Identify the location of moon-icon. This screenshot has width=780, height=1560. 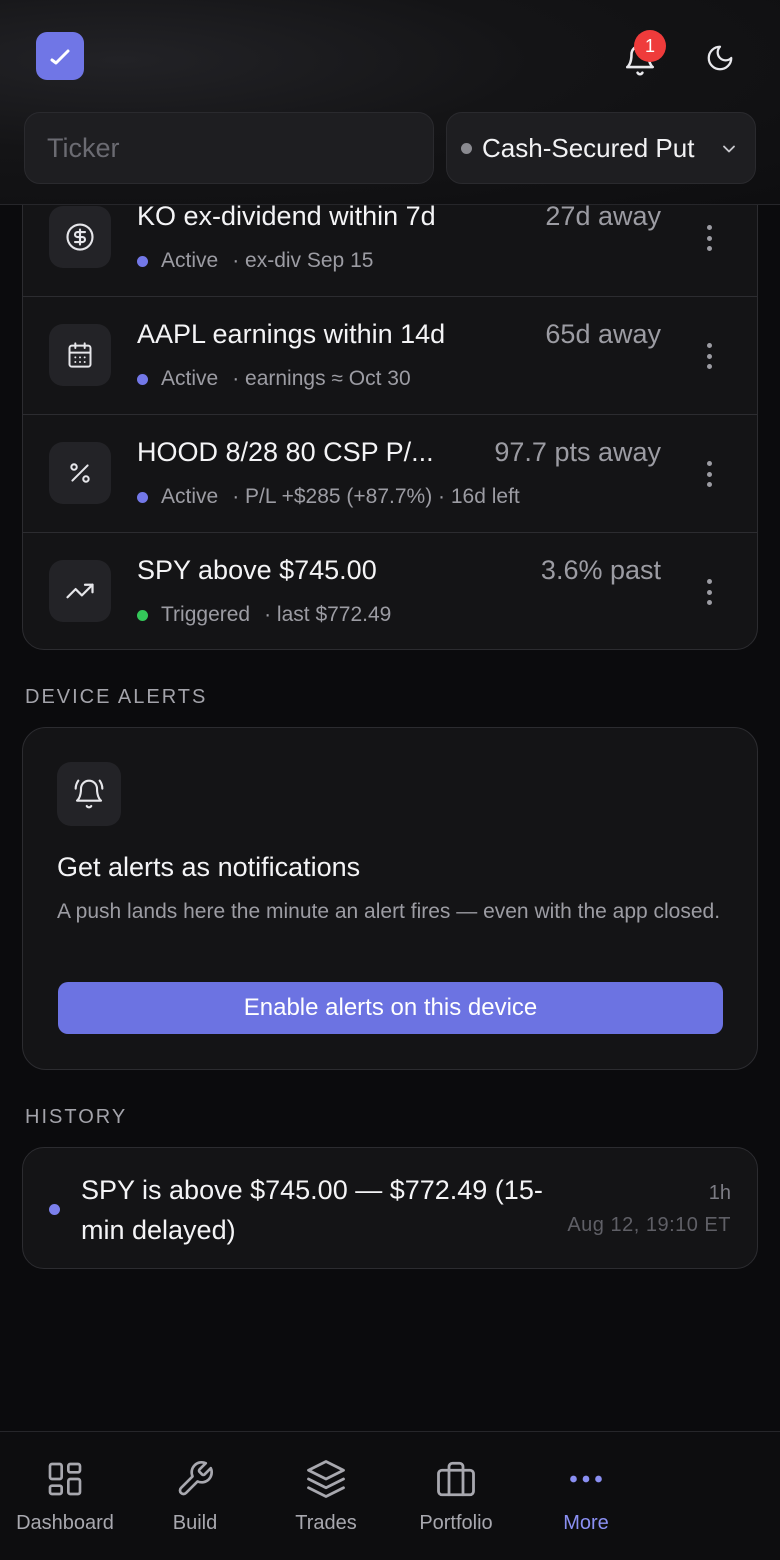
(720, 58).